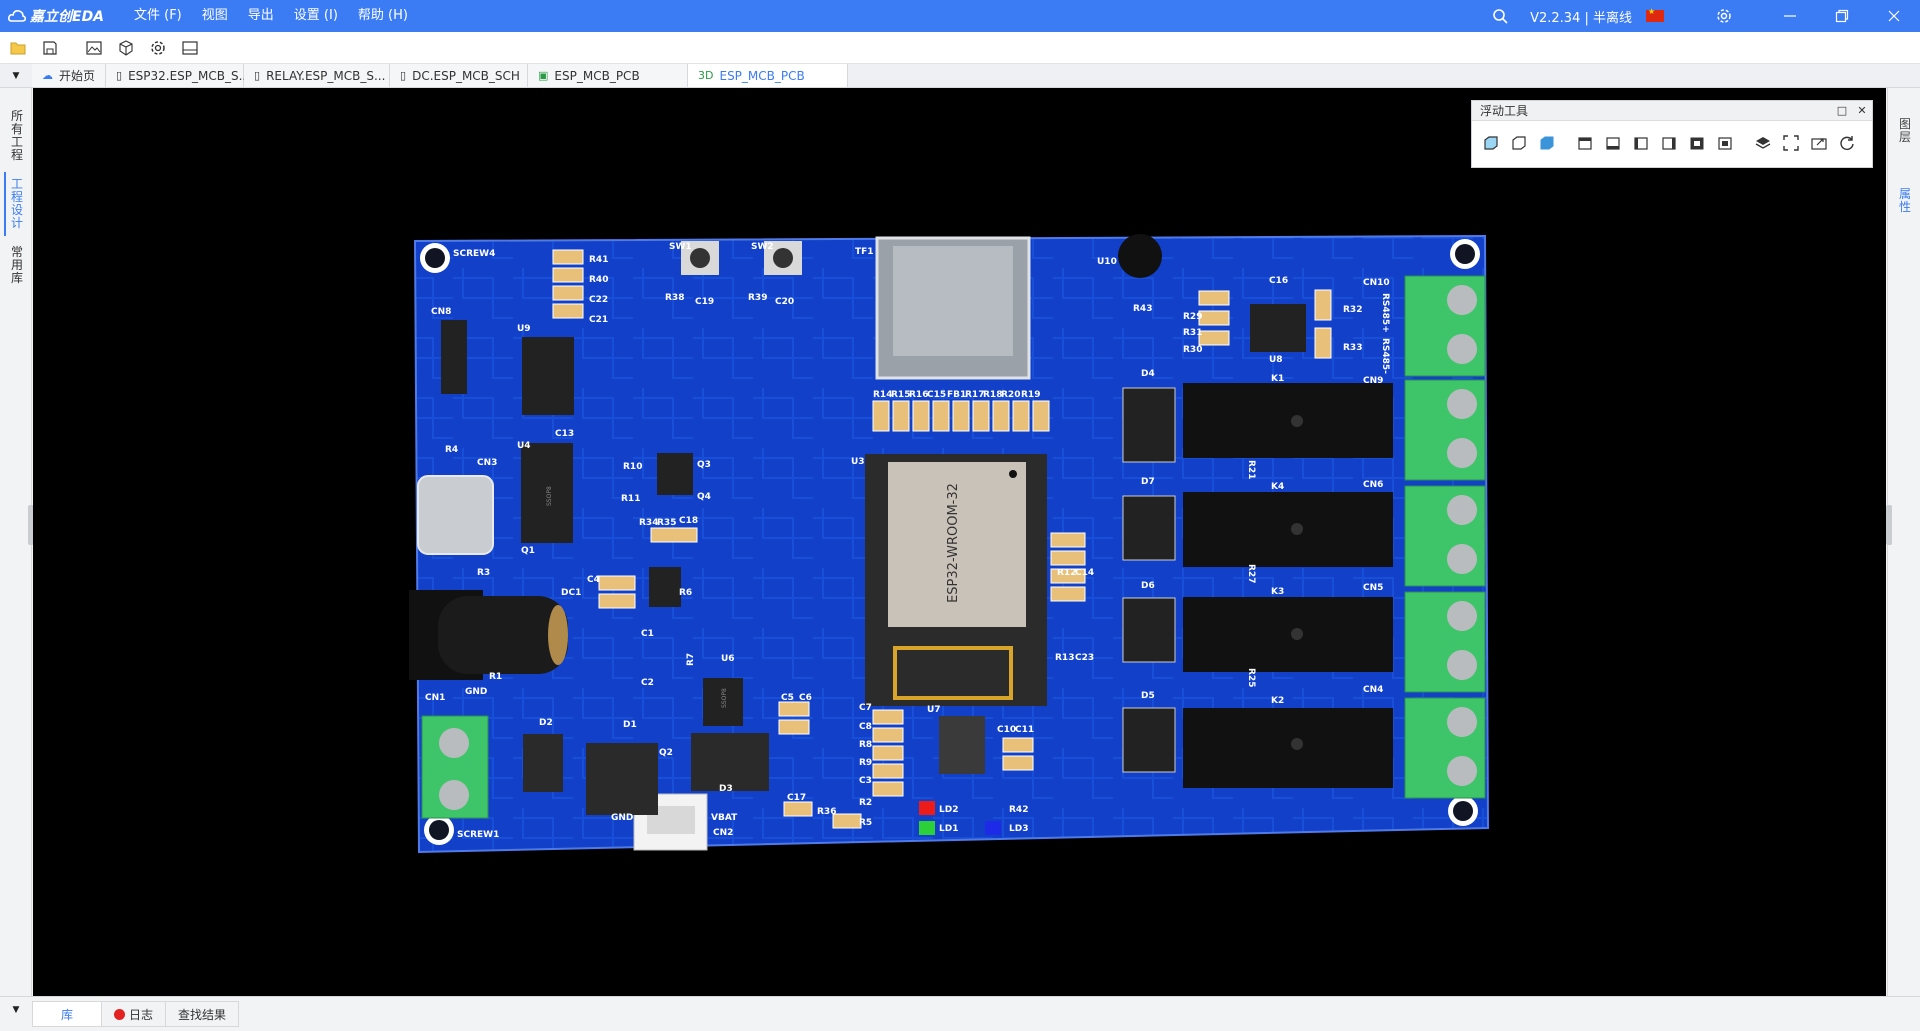  What do you see at coordinates (1352, 348) in the screenshot?
I see `silk-r33: R33` at bounding box center [1352, 348].